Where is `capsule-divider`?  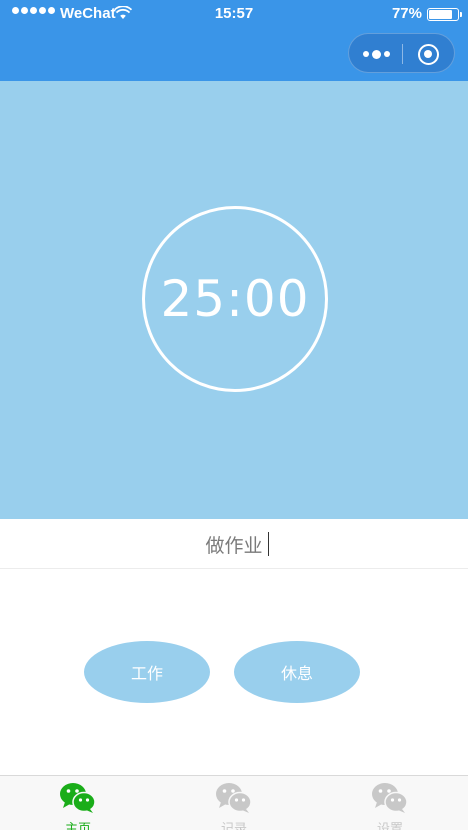 capsule-divider is located at coordinates (402, 54).